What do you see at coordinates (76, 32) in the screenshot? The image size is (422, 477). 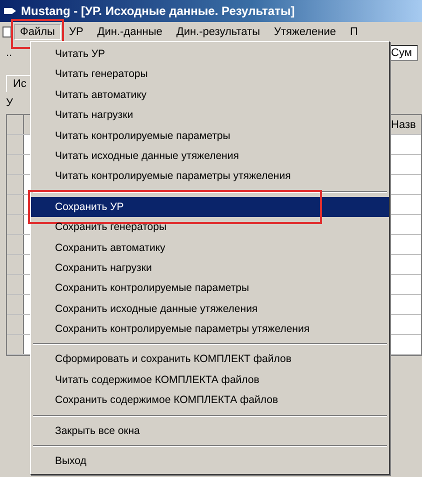 I see `menu-bar-item: УР` at bounding box center [76, 32].